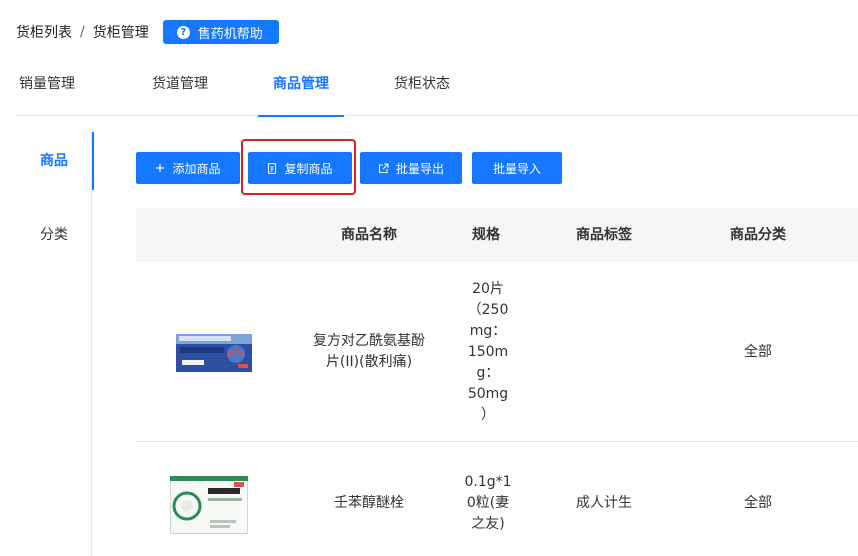 This screenshot has width=858, height=556. I want to click on bulk-export-button: 批量导出, so click(411, 168).